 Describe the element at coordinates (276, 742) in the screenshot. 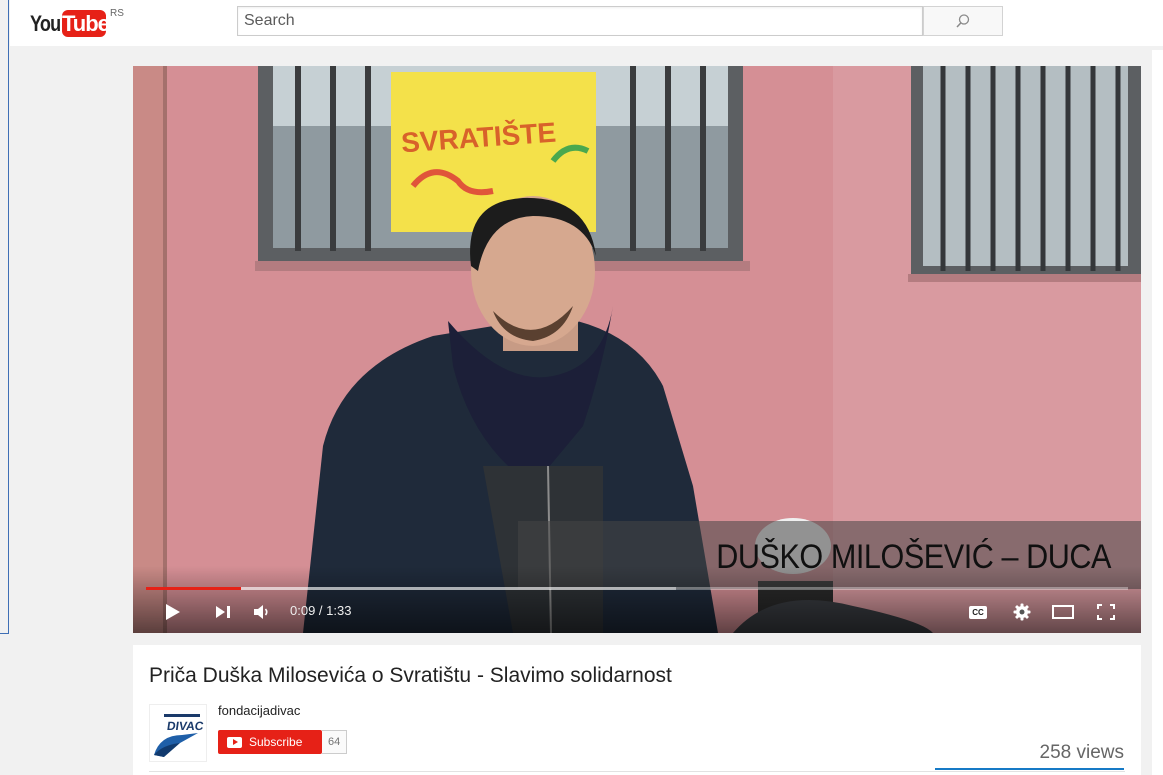

I see `subscribe-label: Subscribe` at that location.